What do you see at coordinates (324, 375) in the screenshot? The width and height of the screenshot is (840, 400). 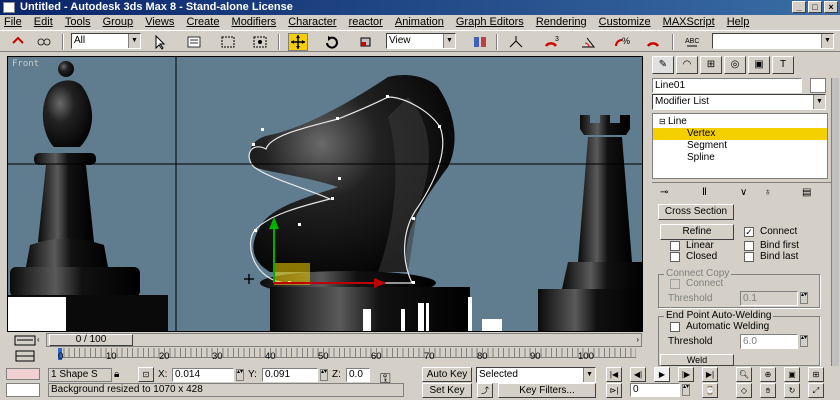 I see `y-spinner: ▴▾` at bounding box center [324, 375].